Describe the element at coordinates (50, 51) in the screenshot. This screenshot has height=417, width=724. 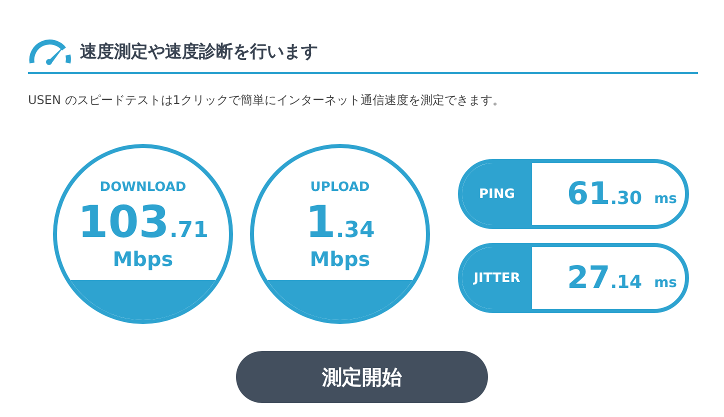
I see `gauge-icon` at that location.